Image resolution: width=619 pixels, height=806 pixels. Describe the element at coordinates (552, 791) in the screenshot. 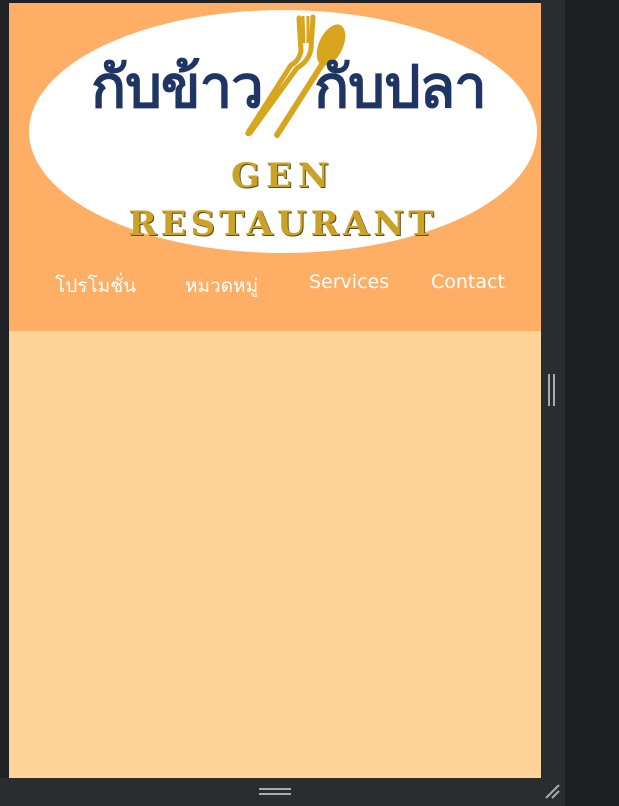

I see `corner-resize-icon` at that location.